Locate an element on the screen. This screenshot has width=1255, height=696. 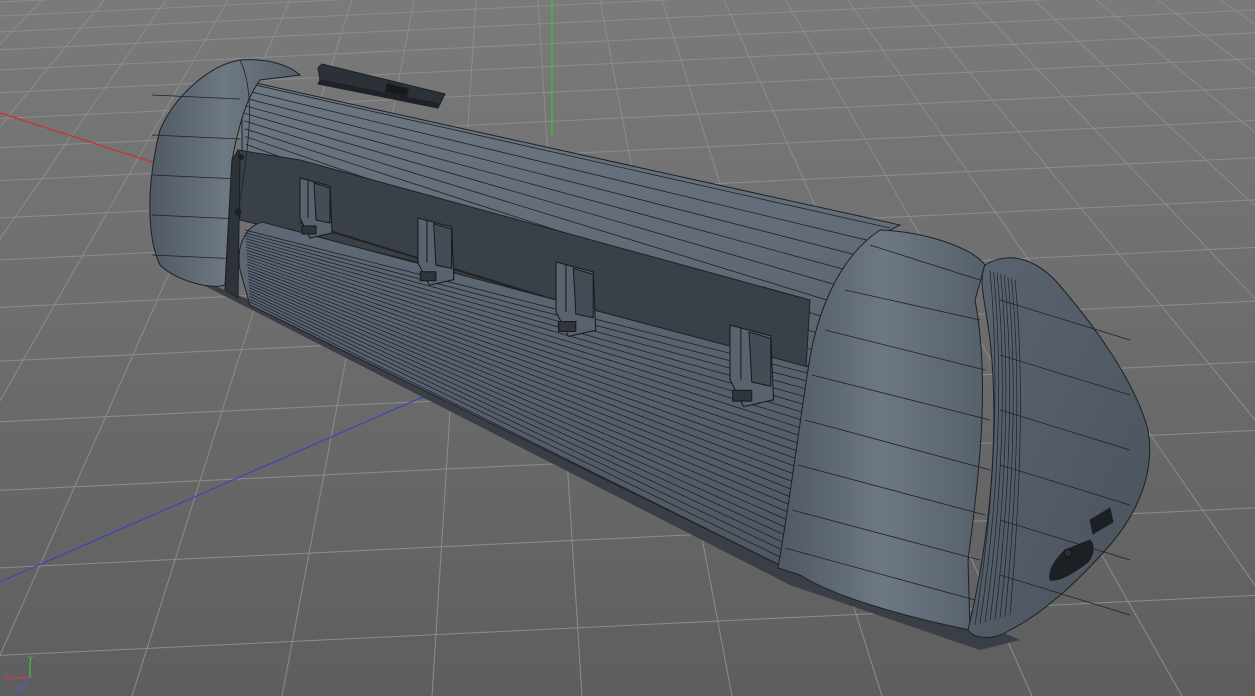
left-screw is located at coordinates (238, 212).